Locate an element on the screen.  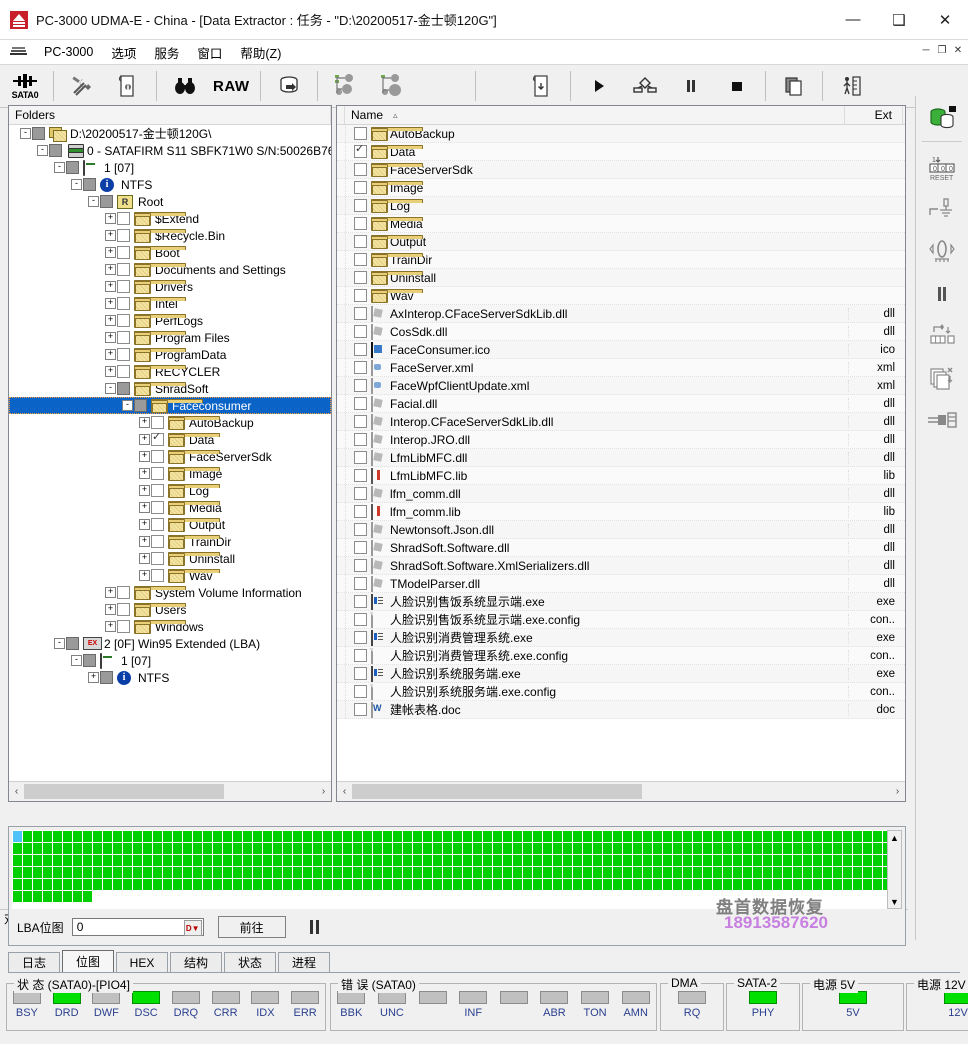
measure-button is located at coordinates (942, 252).